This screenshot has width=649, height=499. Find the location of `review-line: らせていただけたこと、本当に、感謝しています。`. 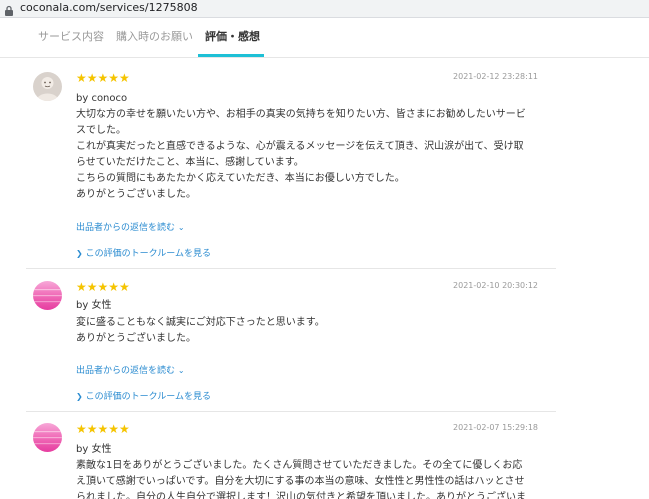

review-line: らせていただけたこと、本当に、感謝しています。 is located at coordinates (190, 162).